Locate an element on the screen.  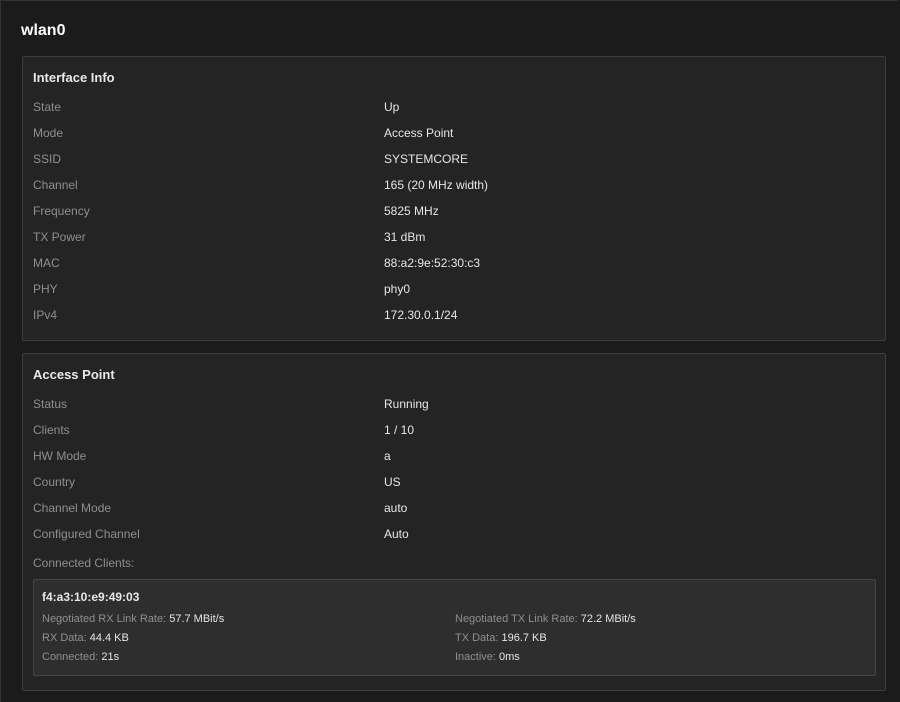
client-tx-data: TX Data: 196.7 KB is located at coordinates (501, 638).